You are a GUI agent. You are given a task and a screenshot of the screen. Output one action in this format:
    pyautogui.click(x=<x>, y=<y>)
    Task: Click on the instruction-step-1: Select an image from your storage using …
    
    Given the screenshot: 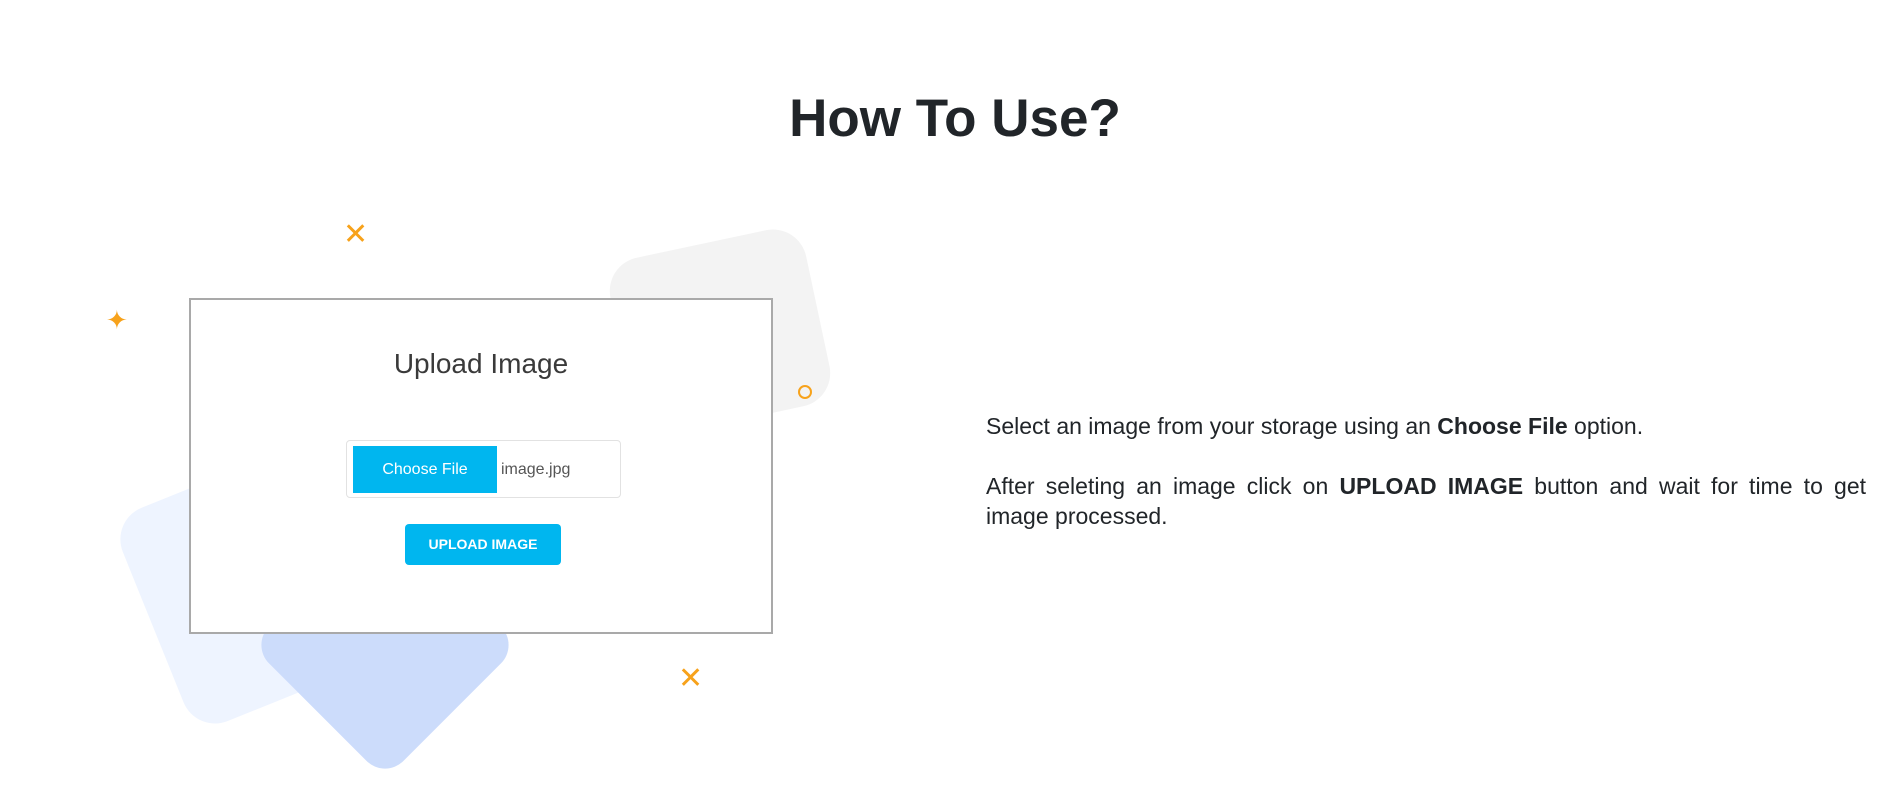 What is the action you would take?
    pyautogui.click(x=1426, y=426)
    